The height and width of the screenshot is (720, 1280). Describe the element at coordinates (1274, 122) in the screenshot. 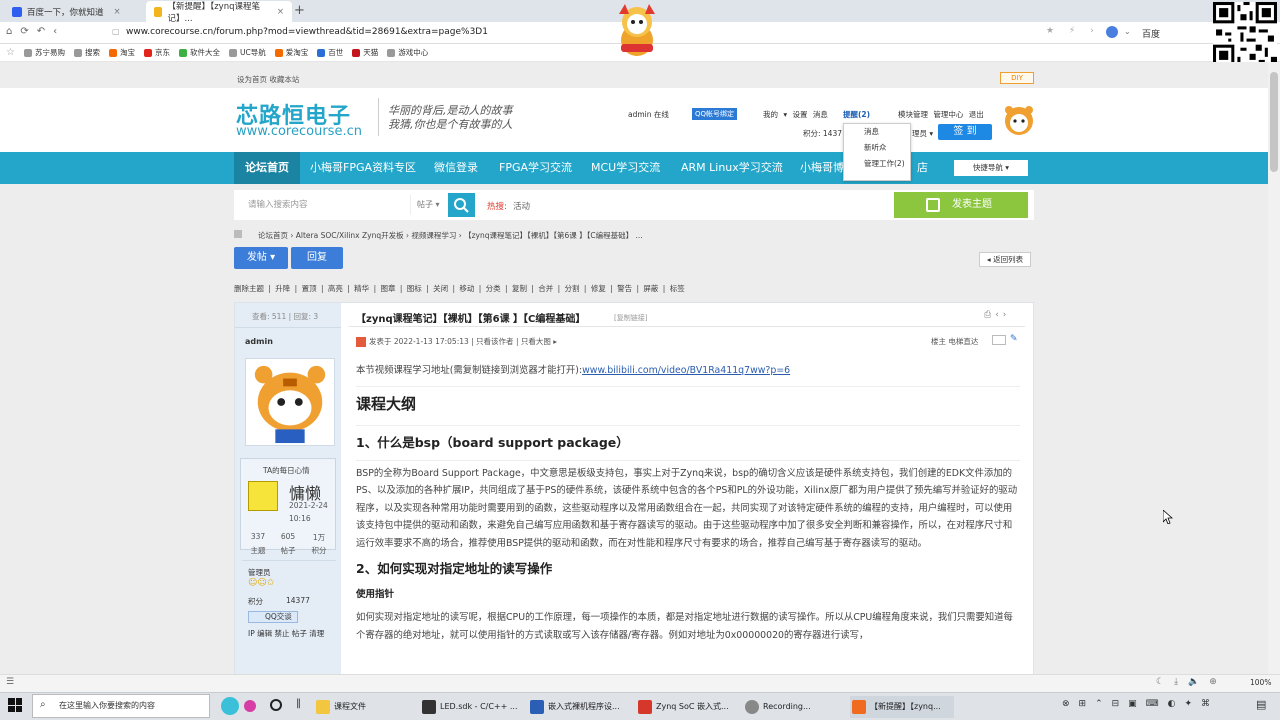

I see `scrollbar-thumb` at that location.